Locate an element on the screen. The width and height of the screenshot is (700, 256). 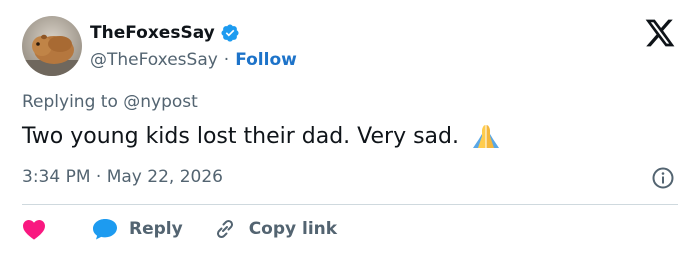
reply-button: Reply is located at coordinates (137, 229).